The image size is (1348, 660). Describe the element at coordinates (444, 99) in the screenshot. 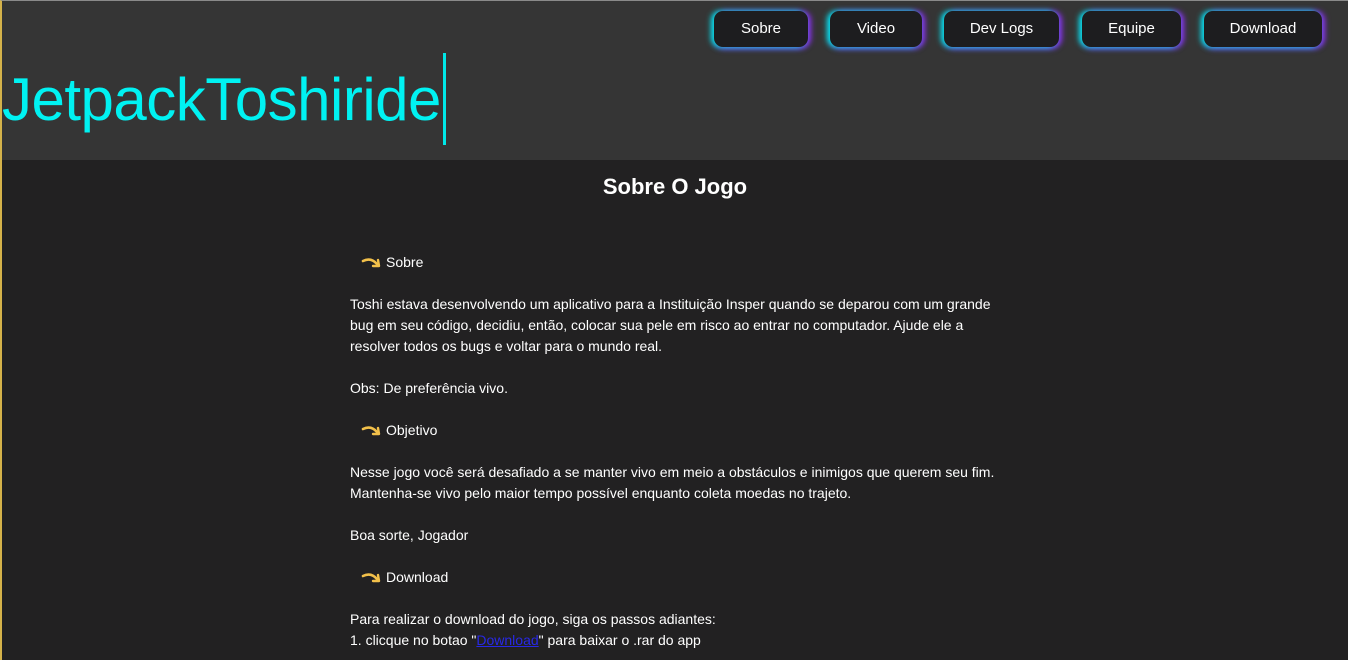

I see `text-caret` at that location.